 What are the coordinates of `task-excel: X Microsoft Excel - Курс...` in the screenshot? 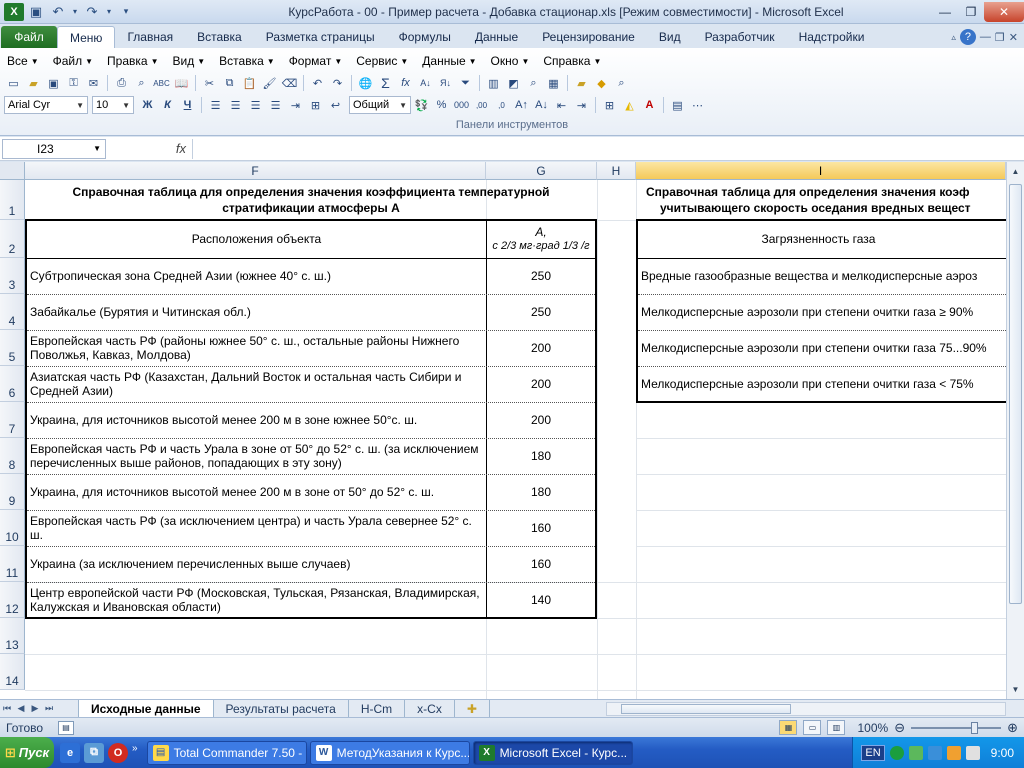 It's located at (552, 752).